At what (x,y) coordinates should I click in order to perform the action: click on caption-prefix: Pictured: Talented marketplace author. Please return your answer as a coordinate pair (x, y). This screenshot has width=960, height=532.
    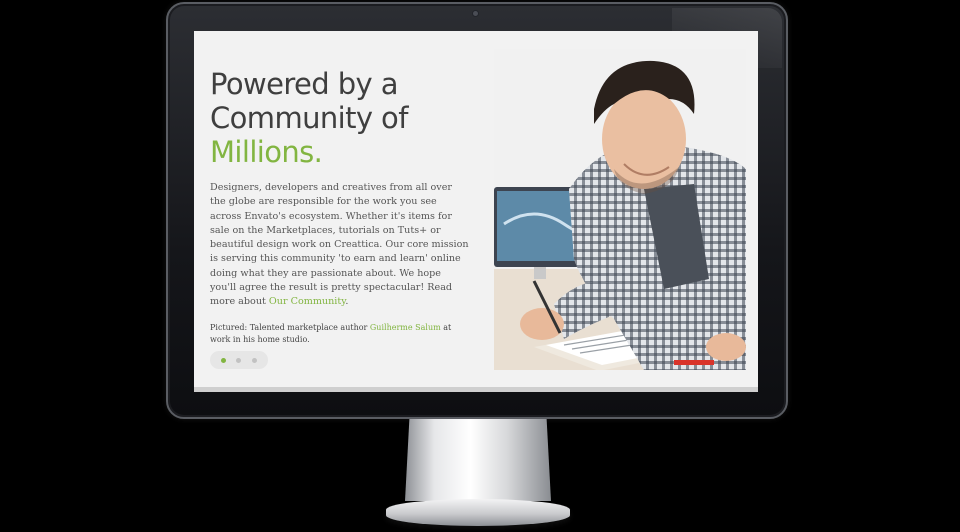
    Looking at the image, I should click on (290, 327).